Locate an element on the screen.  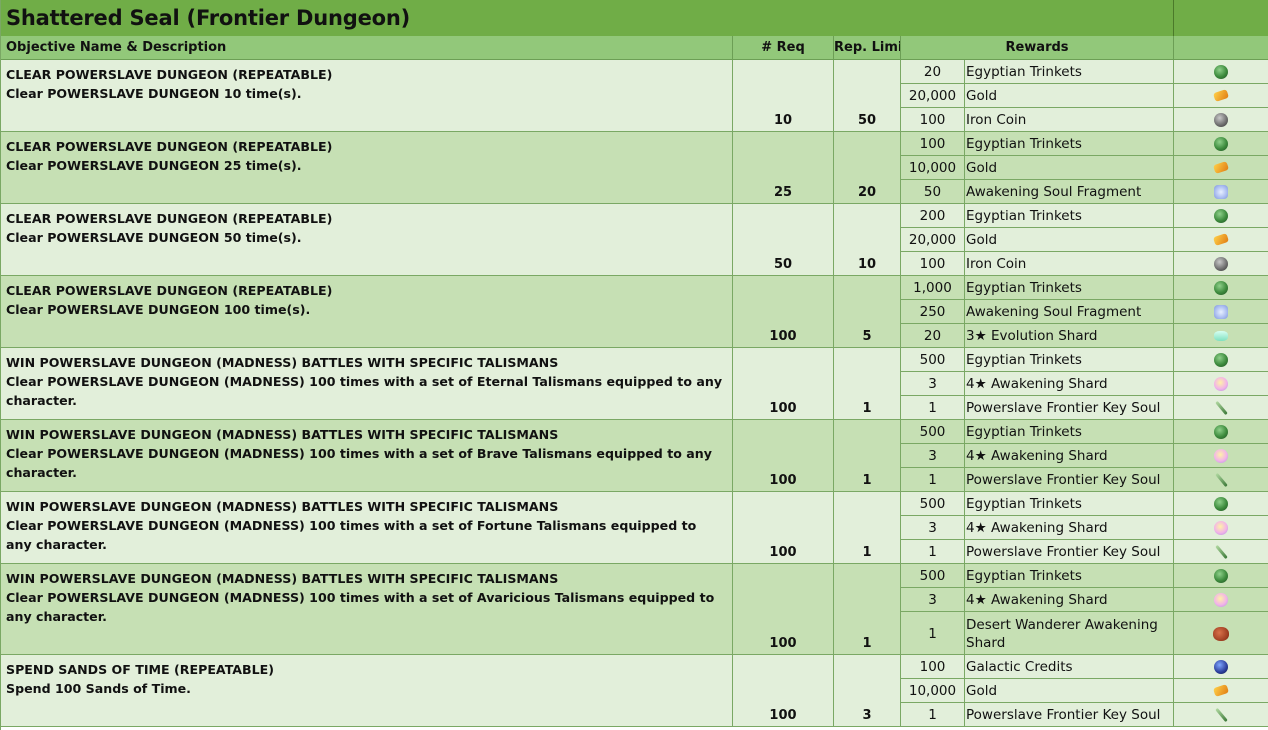
header-req: # Req is located at coordinates (783, 48).